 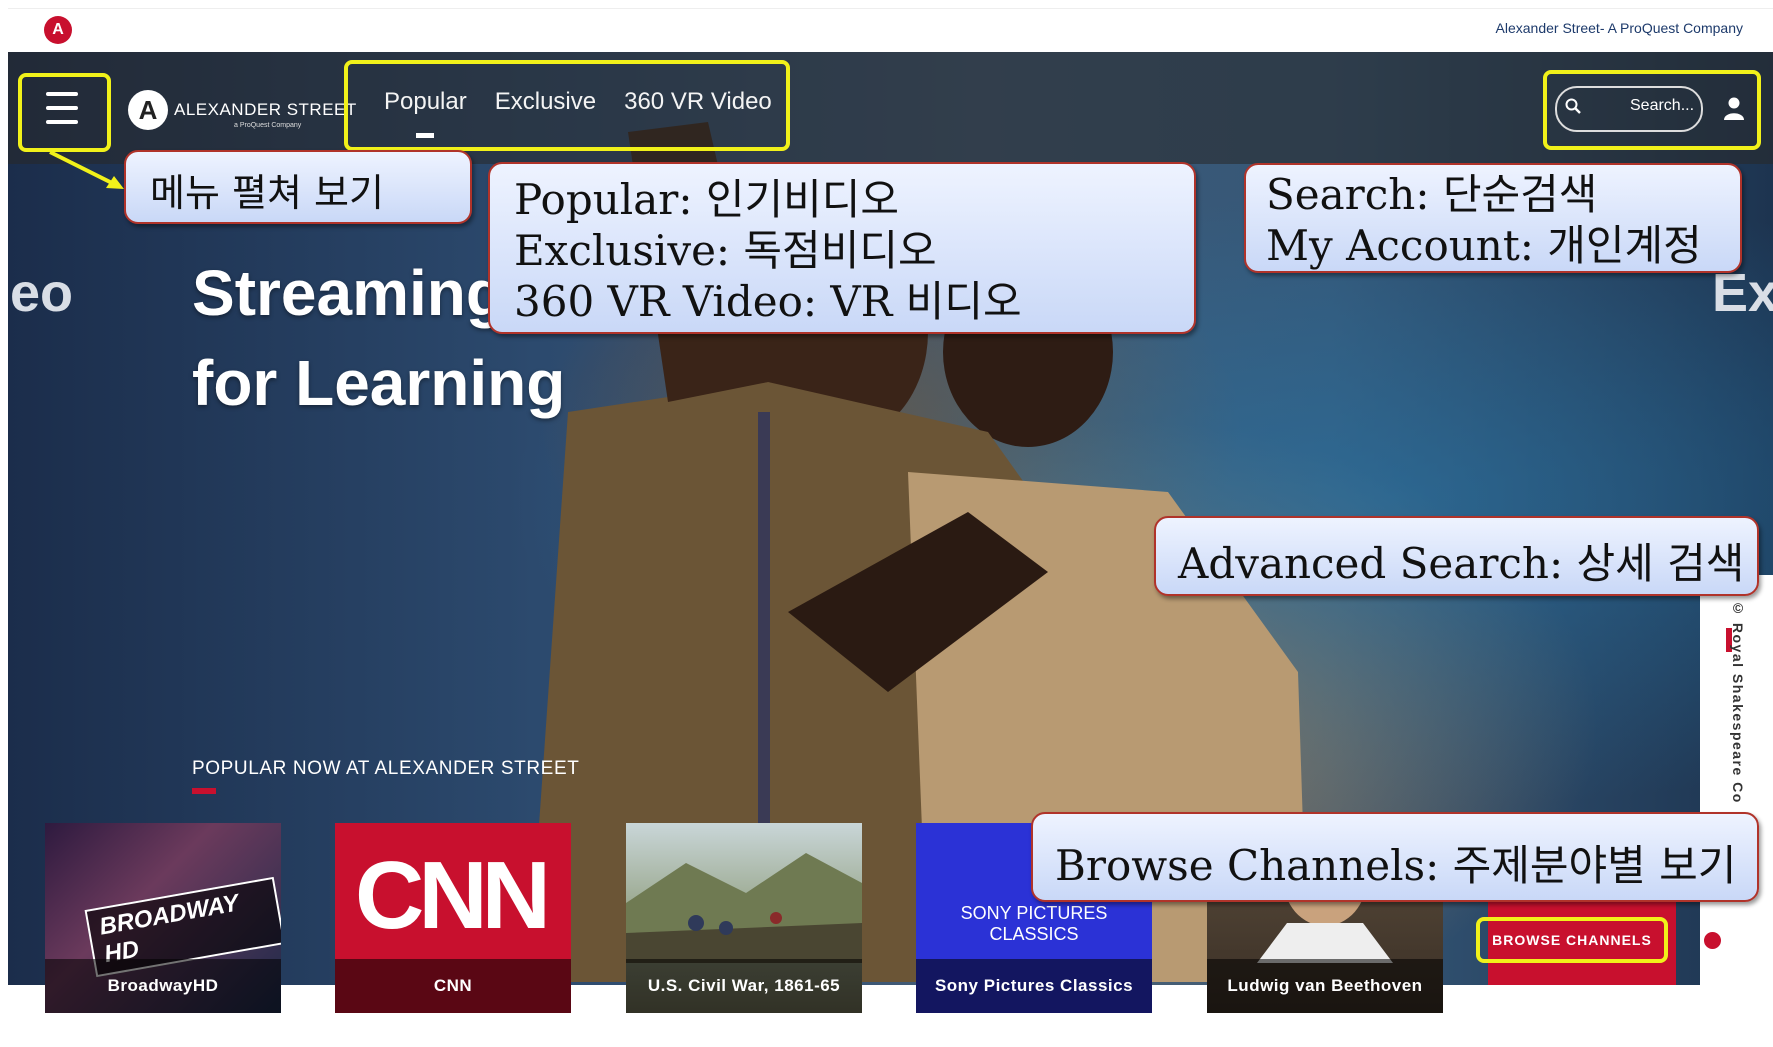 I want to click on callout-browse-channels: Browse Channels: 주제분야별 보기, so click(x=1395, y=857).